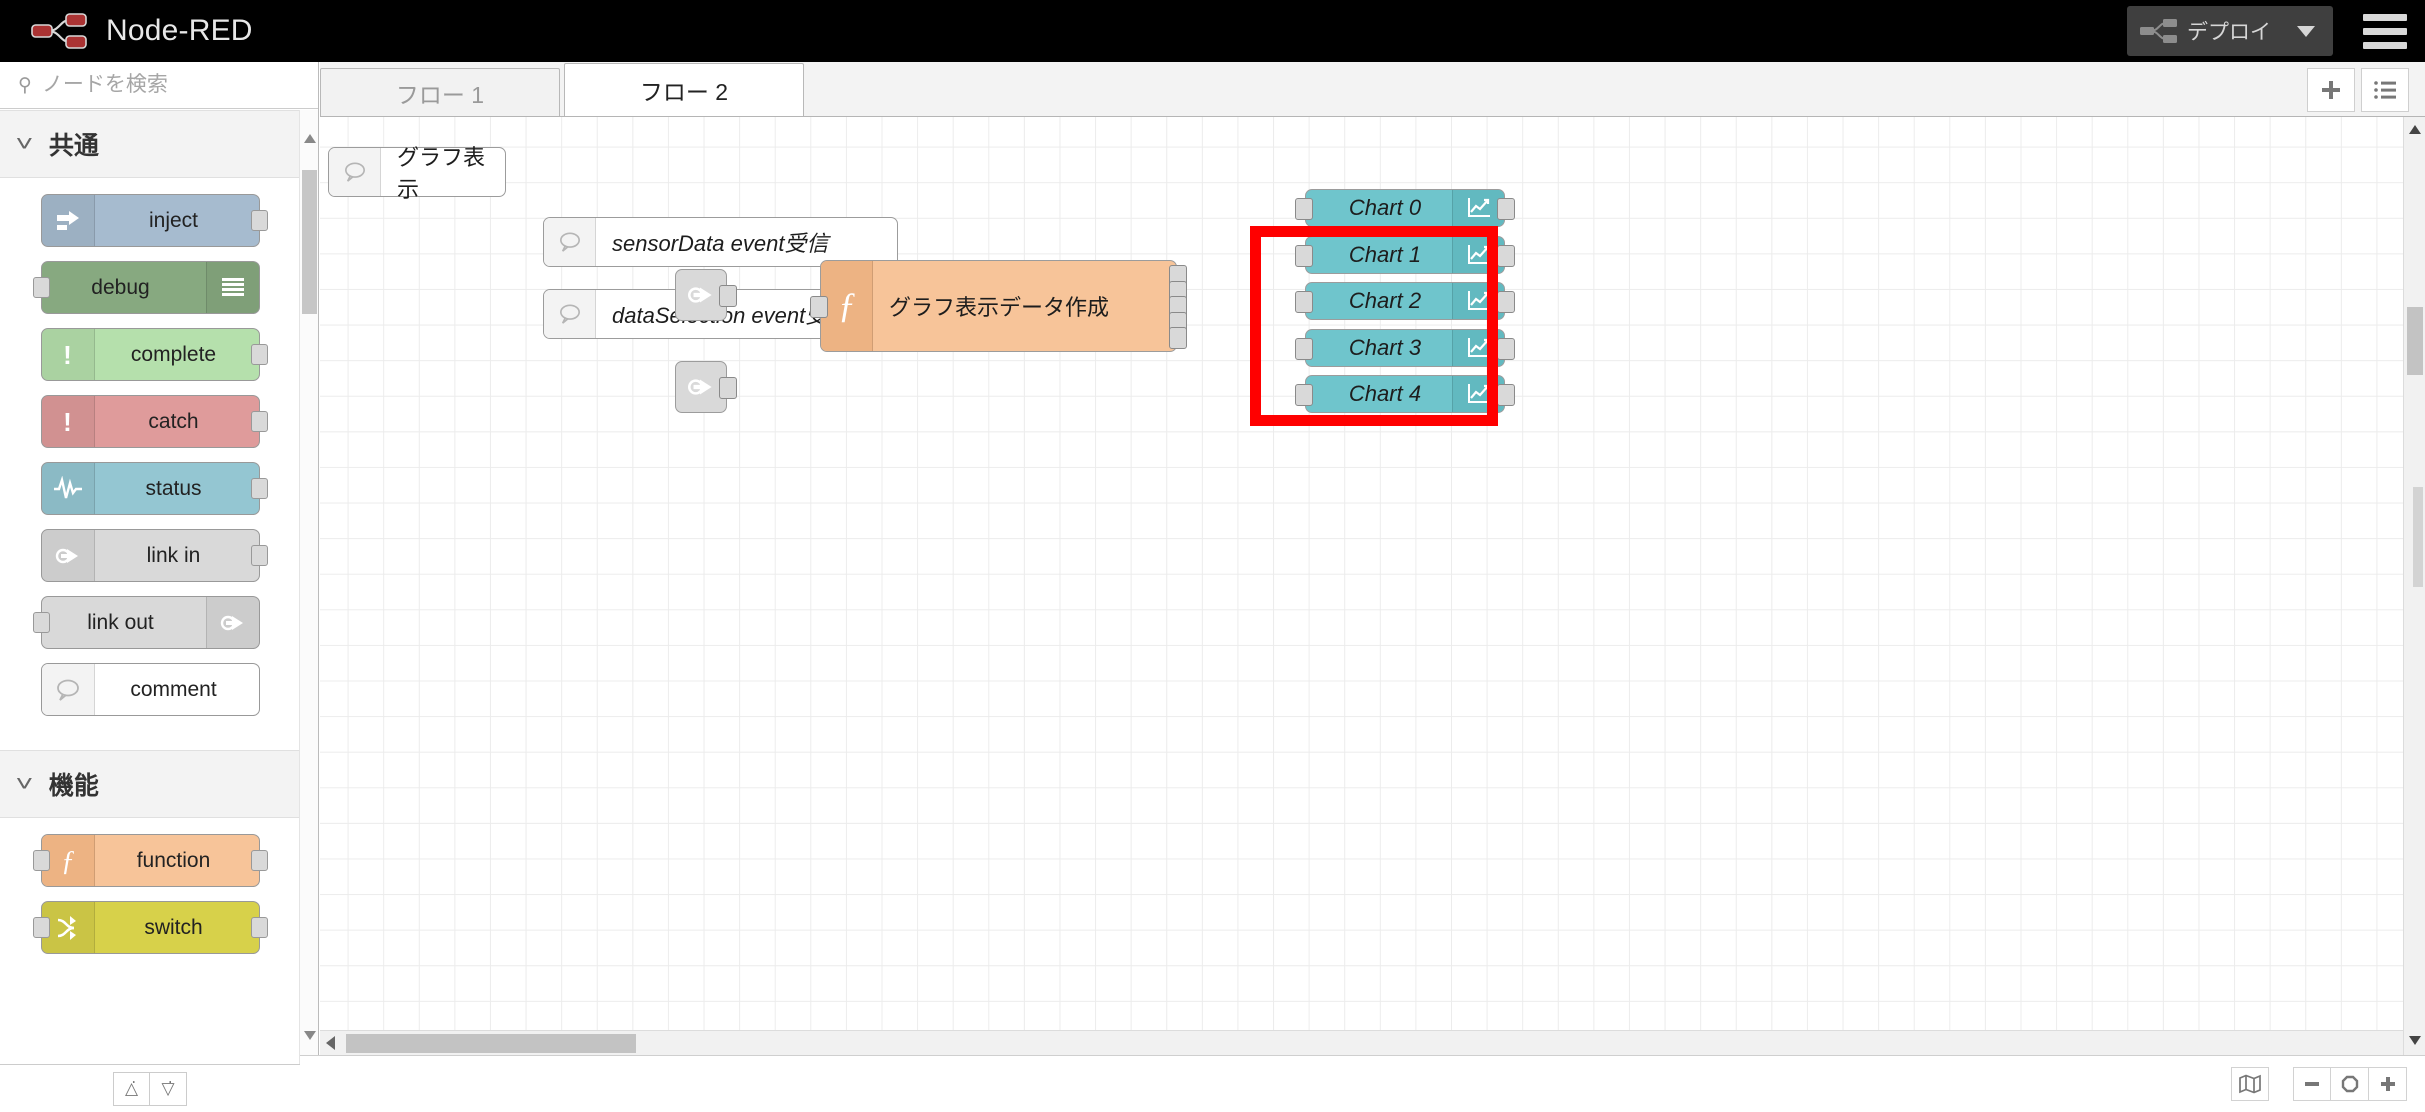 This screenshot has width=2425, height=1112. What do you see at coordinates (1385, 300) in the screenshot?
I see `flow-node-label: Chart 2` at bounding box center [1385, 300].